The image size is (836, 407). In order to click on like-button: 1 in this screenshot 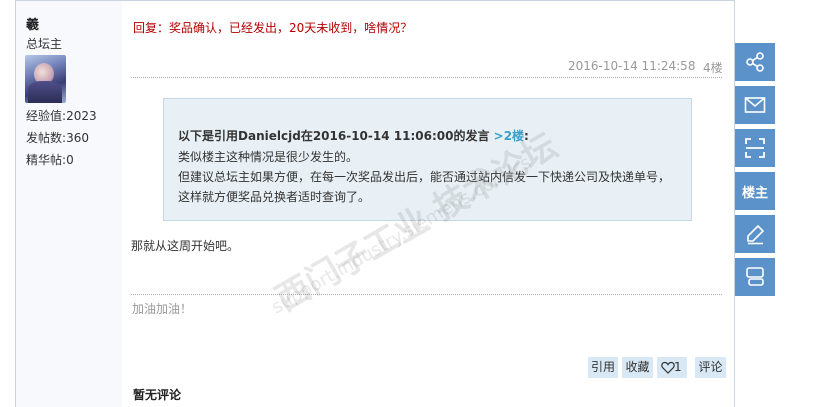, I will do `click(672, 367)`.